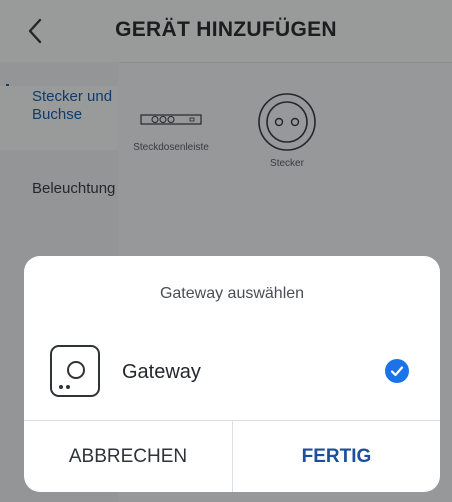  I want to click on gateway-option: Gateway, so click(232, 371).